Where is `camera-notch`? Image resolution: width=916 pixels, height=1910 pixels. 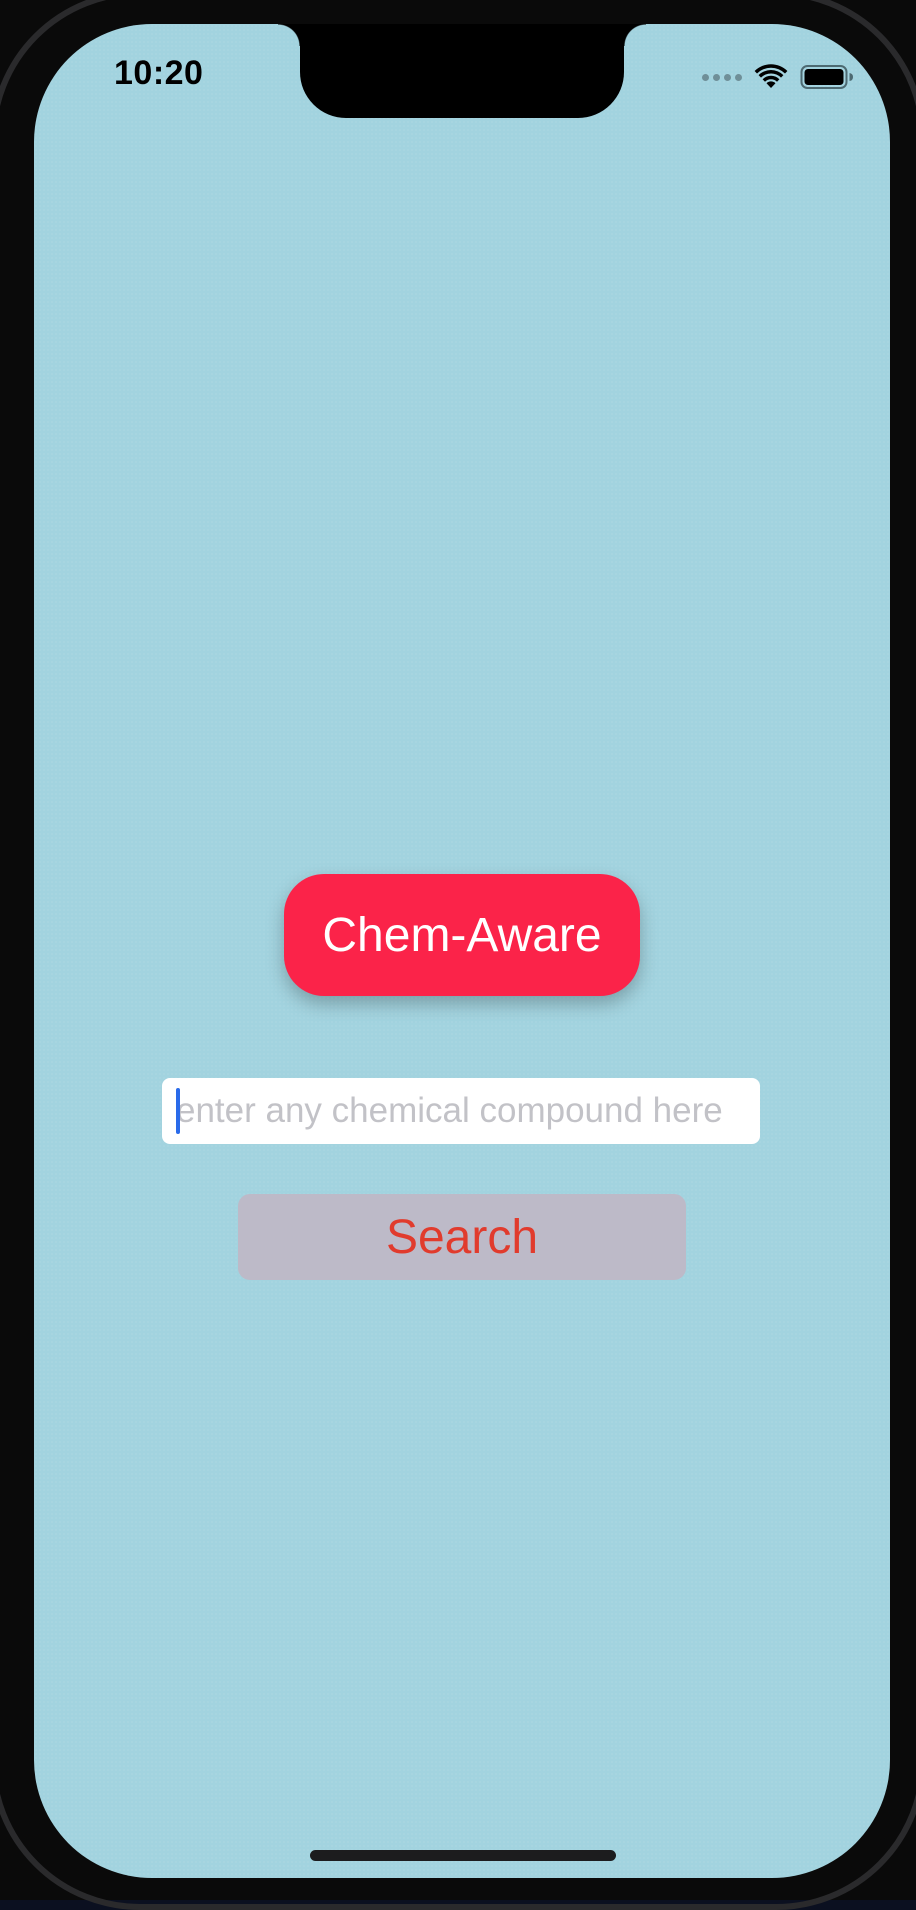 camera-notch is located at coordinates (462, 71).